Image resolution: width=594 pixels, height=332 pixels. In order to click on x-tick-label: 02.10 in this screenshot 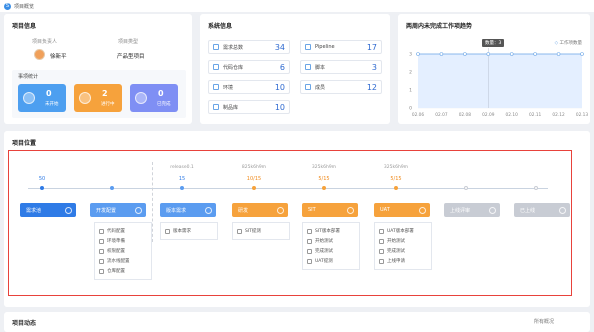, I will do `click(512, 115)`.